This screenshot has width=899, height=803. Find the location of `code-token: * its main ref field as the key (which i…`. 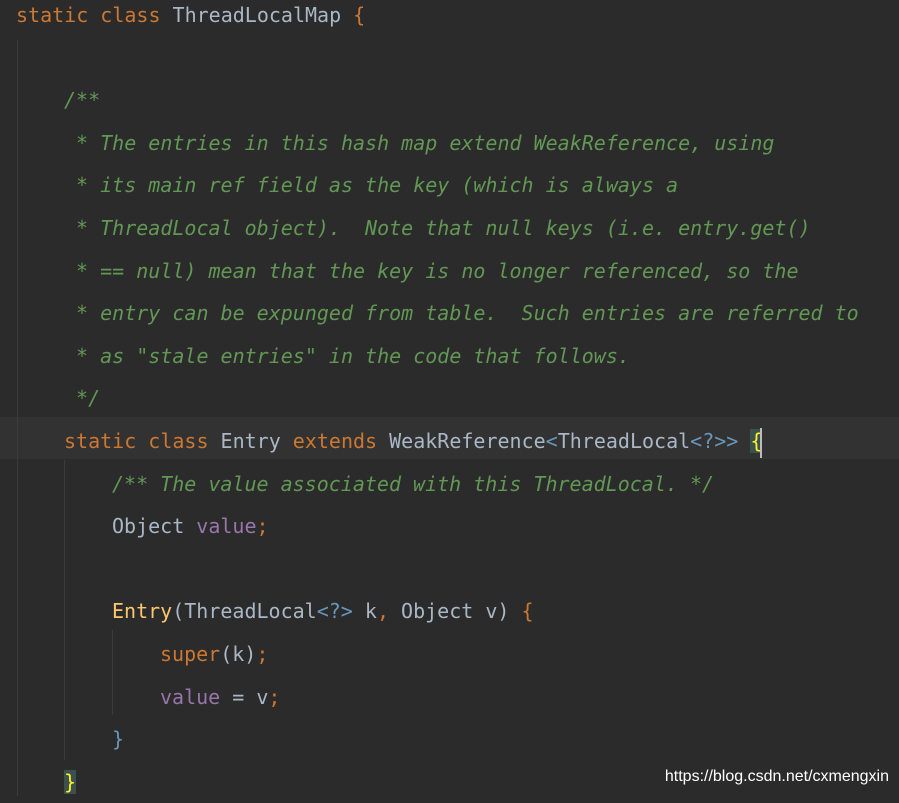

code-token: * its main ref field as the key (which i… is located at coordinates (371, 185).